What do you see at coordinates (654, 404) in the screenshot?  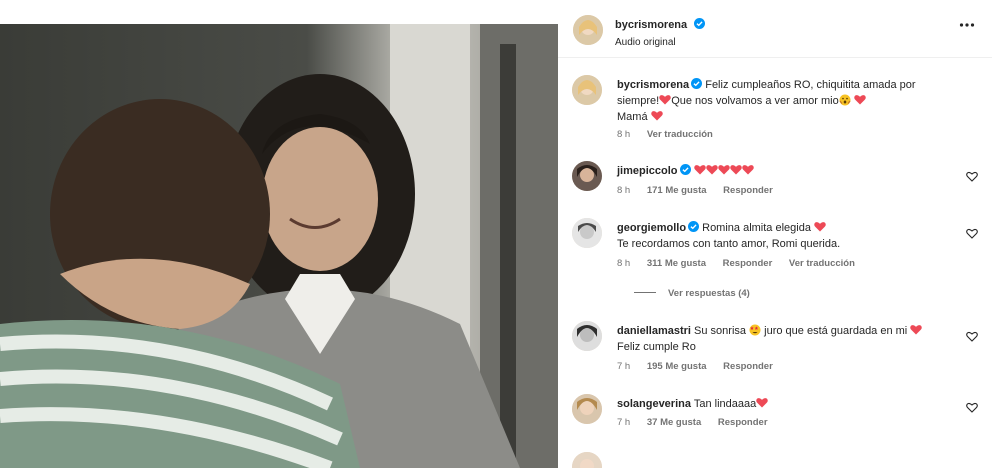 I see `comment-username: solangeverina` at bounding box center [654, 404].